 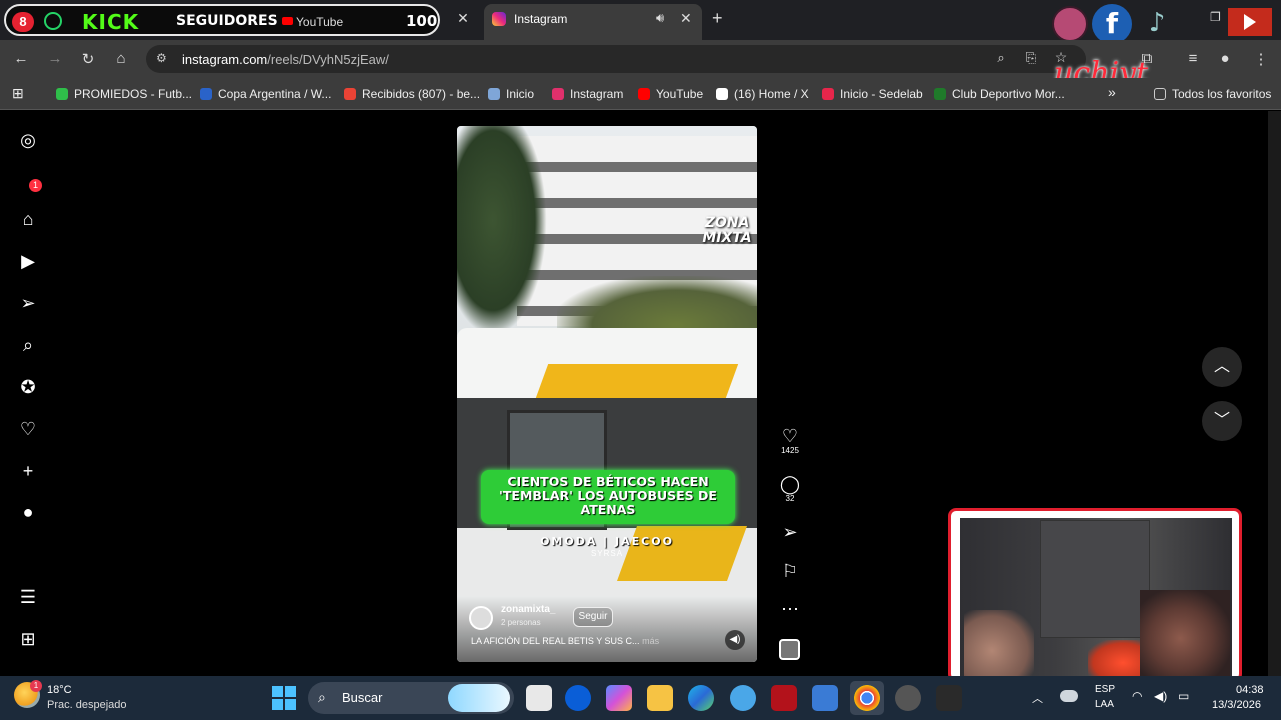 What do you see at coordinates (790, 484) in the screenshot?
I see `comment-icon: ◯` at bounding box center [790, 484].